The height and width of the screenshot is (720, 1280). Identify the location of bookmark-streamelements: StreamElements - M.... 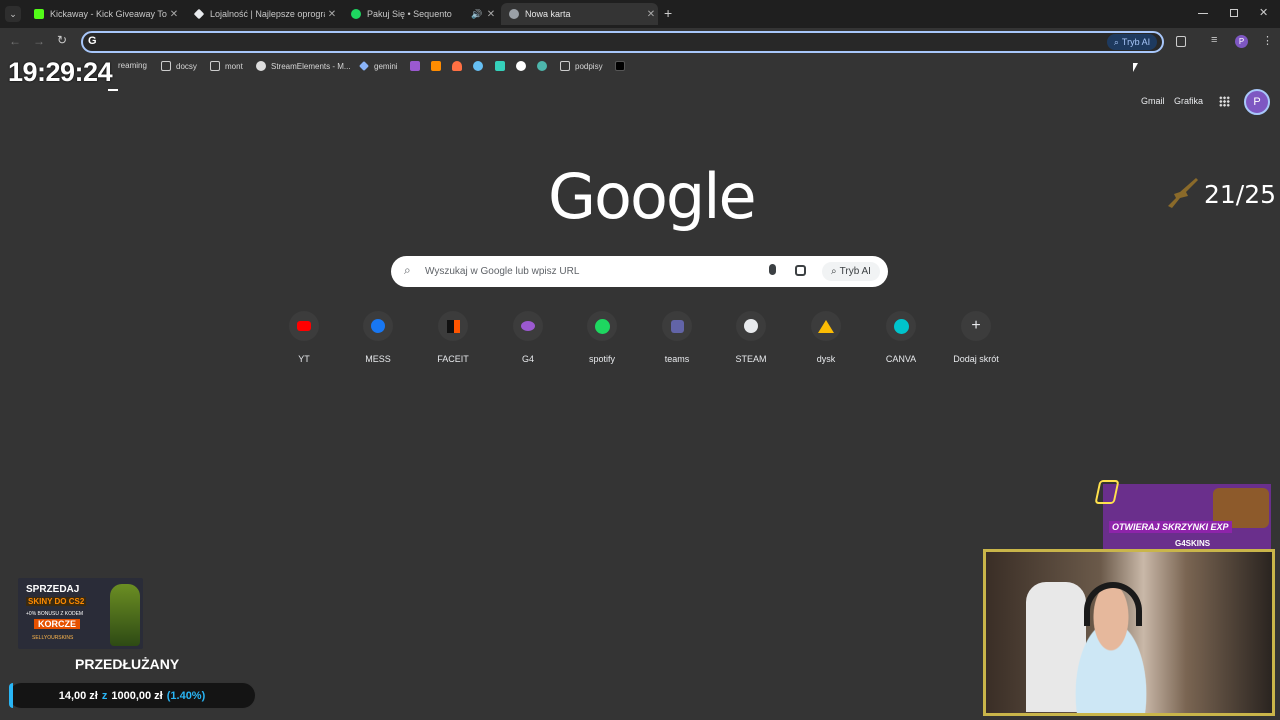
(303, 66).